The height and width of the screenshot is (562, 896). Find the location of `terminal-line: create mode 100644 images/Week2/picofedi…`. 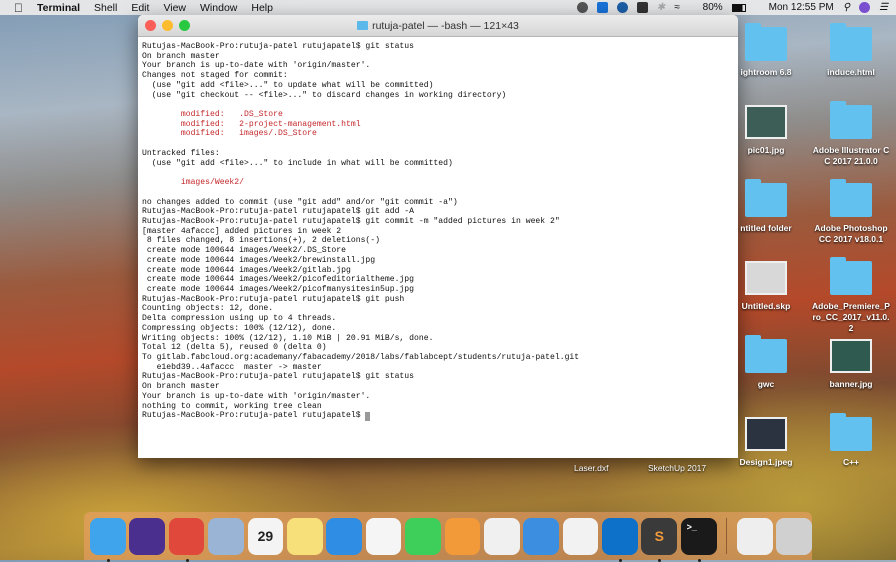

terminal-line: create mode 100644 images/Week2/picofedi… is located at coordinates (278, 280).